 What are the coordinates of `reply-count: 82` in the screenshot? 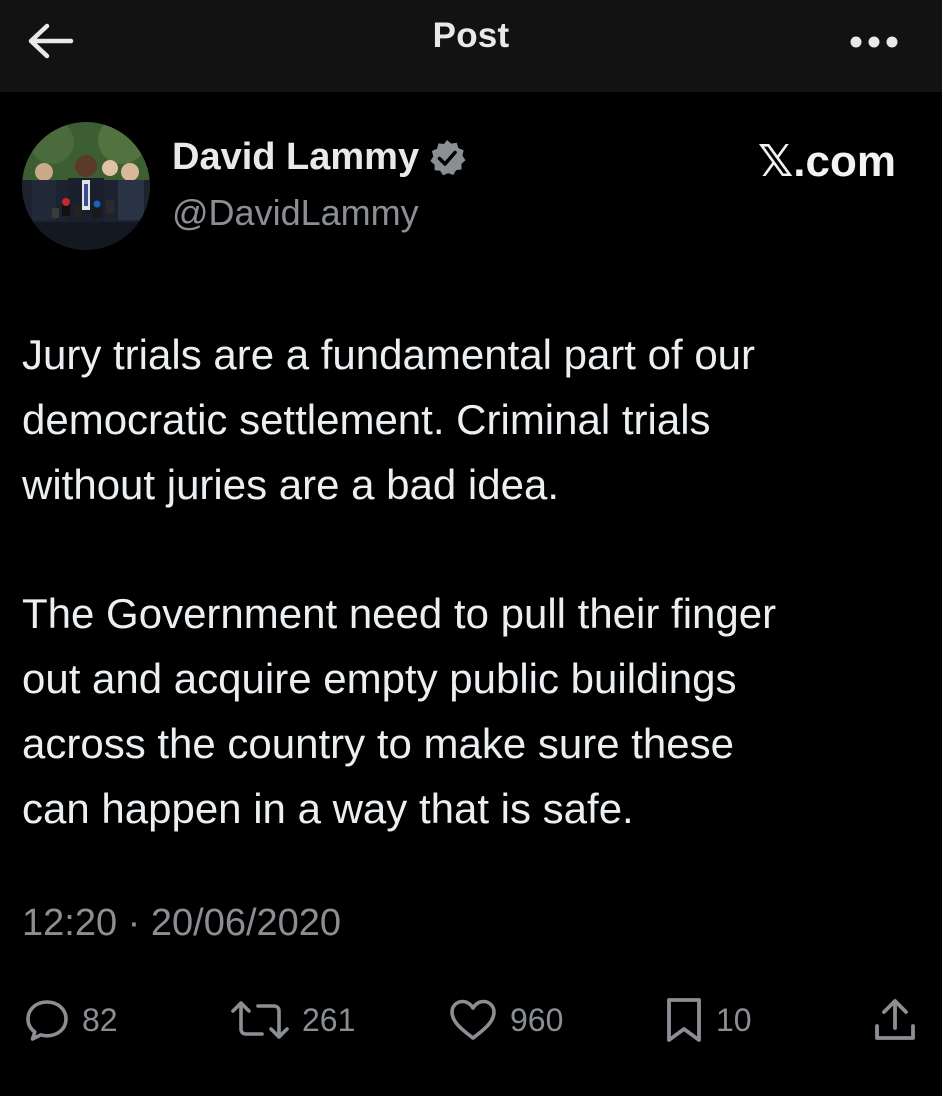 It's located at (100, 1019).